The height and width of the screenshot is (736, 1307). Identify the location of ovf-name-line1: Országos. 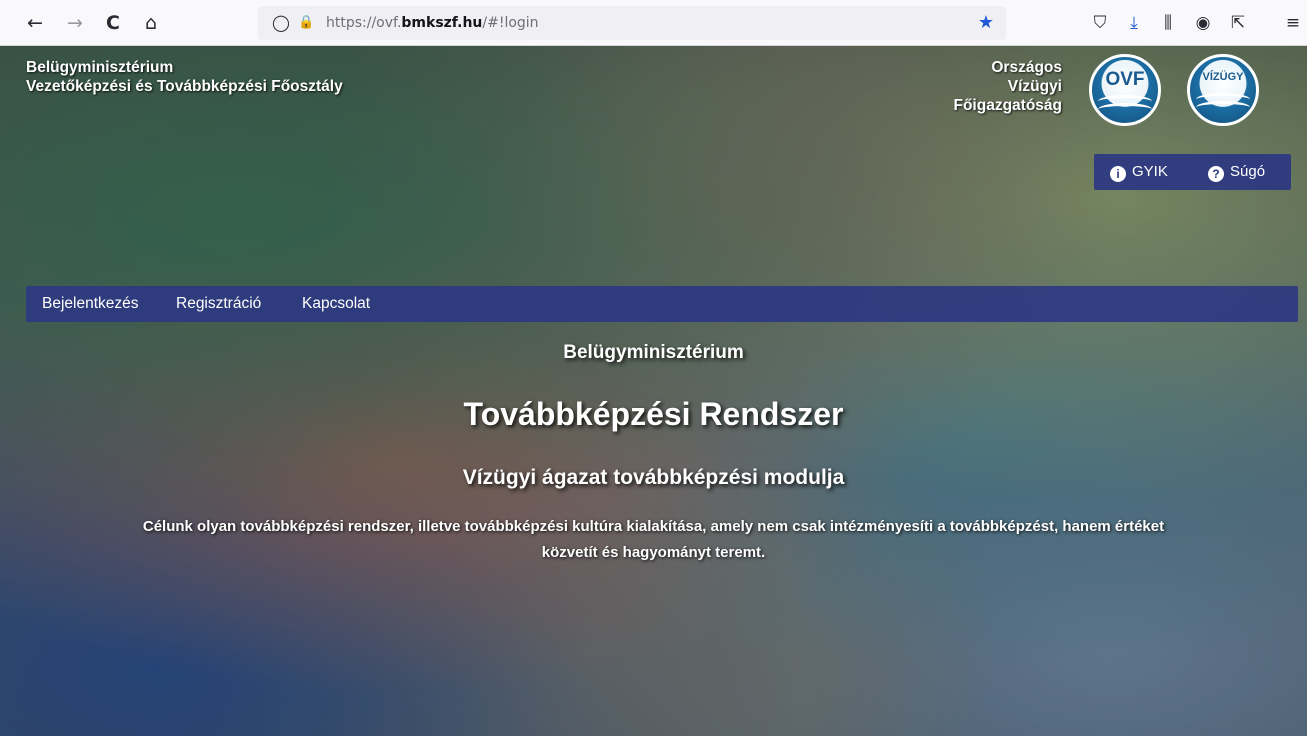
(1026, 67).